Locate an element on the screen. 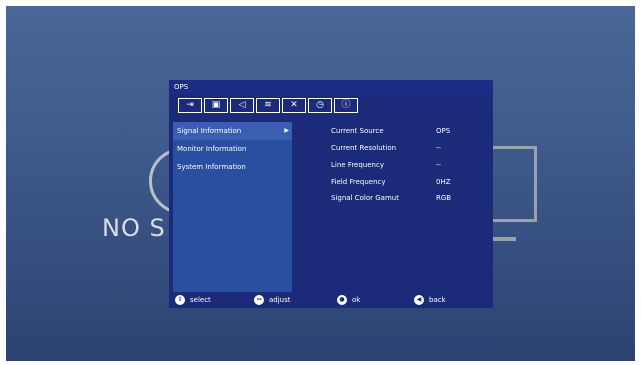  footer-adjust: ⇔ adjust is located at coordinates (272, 300).